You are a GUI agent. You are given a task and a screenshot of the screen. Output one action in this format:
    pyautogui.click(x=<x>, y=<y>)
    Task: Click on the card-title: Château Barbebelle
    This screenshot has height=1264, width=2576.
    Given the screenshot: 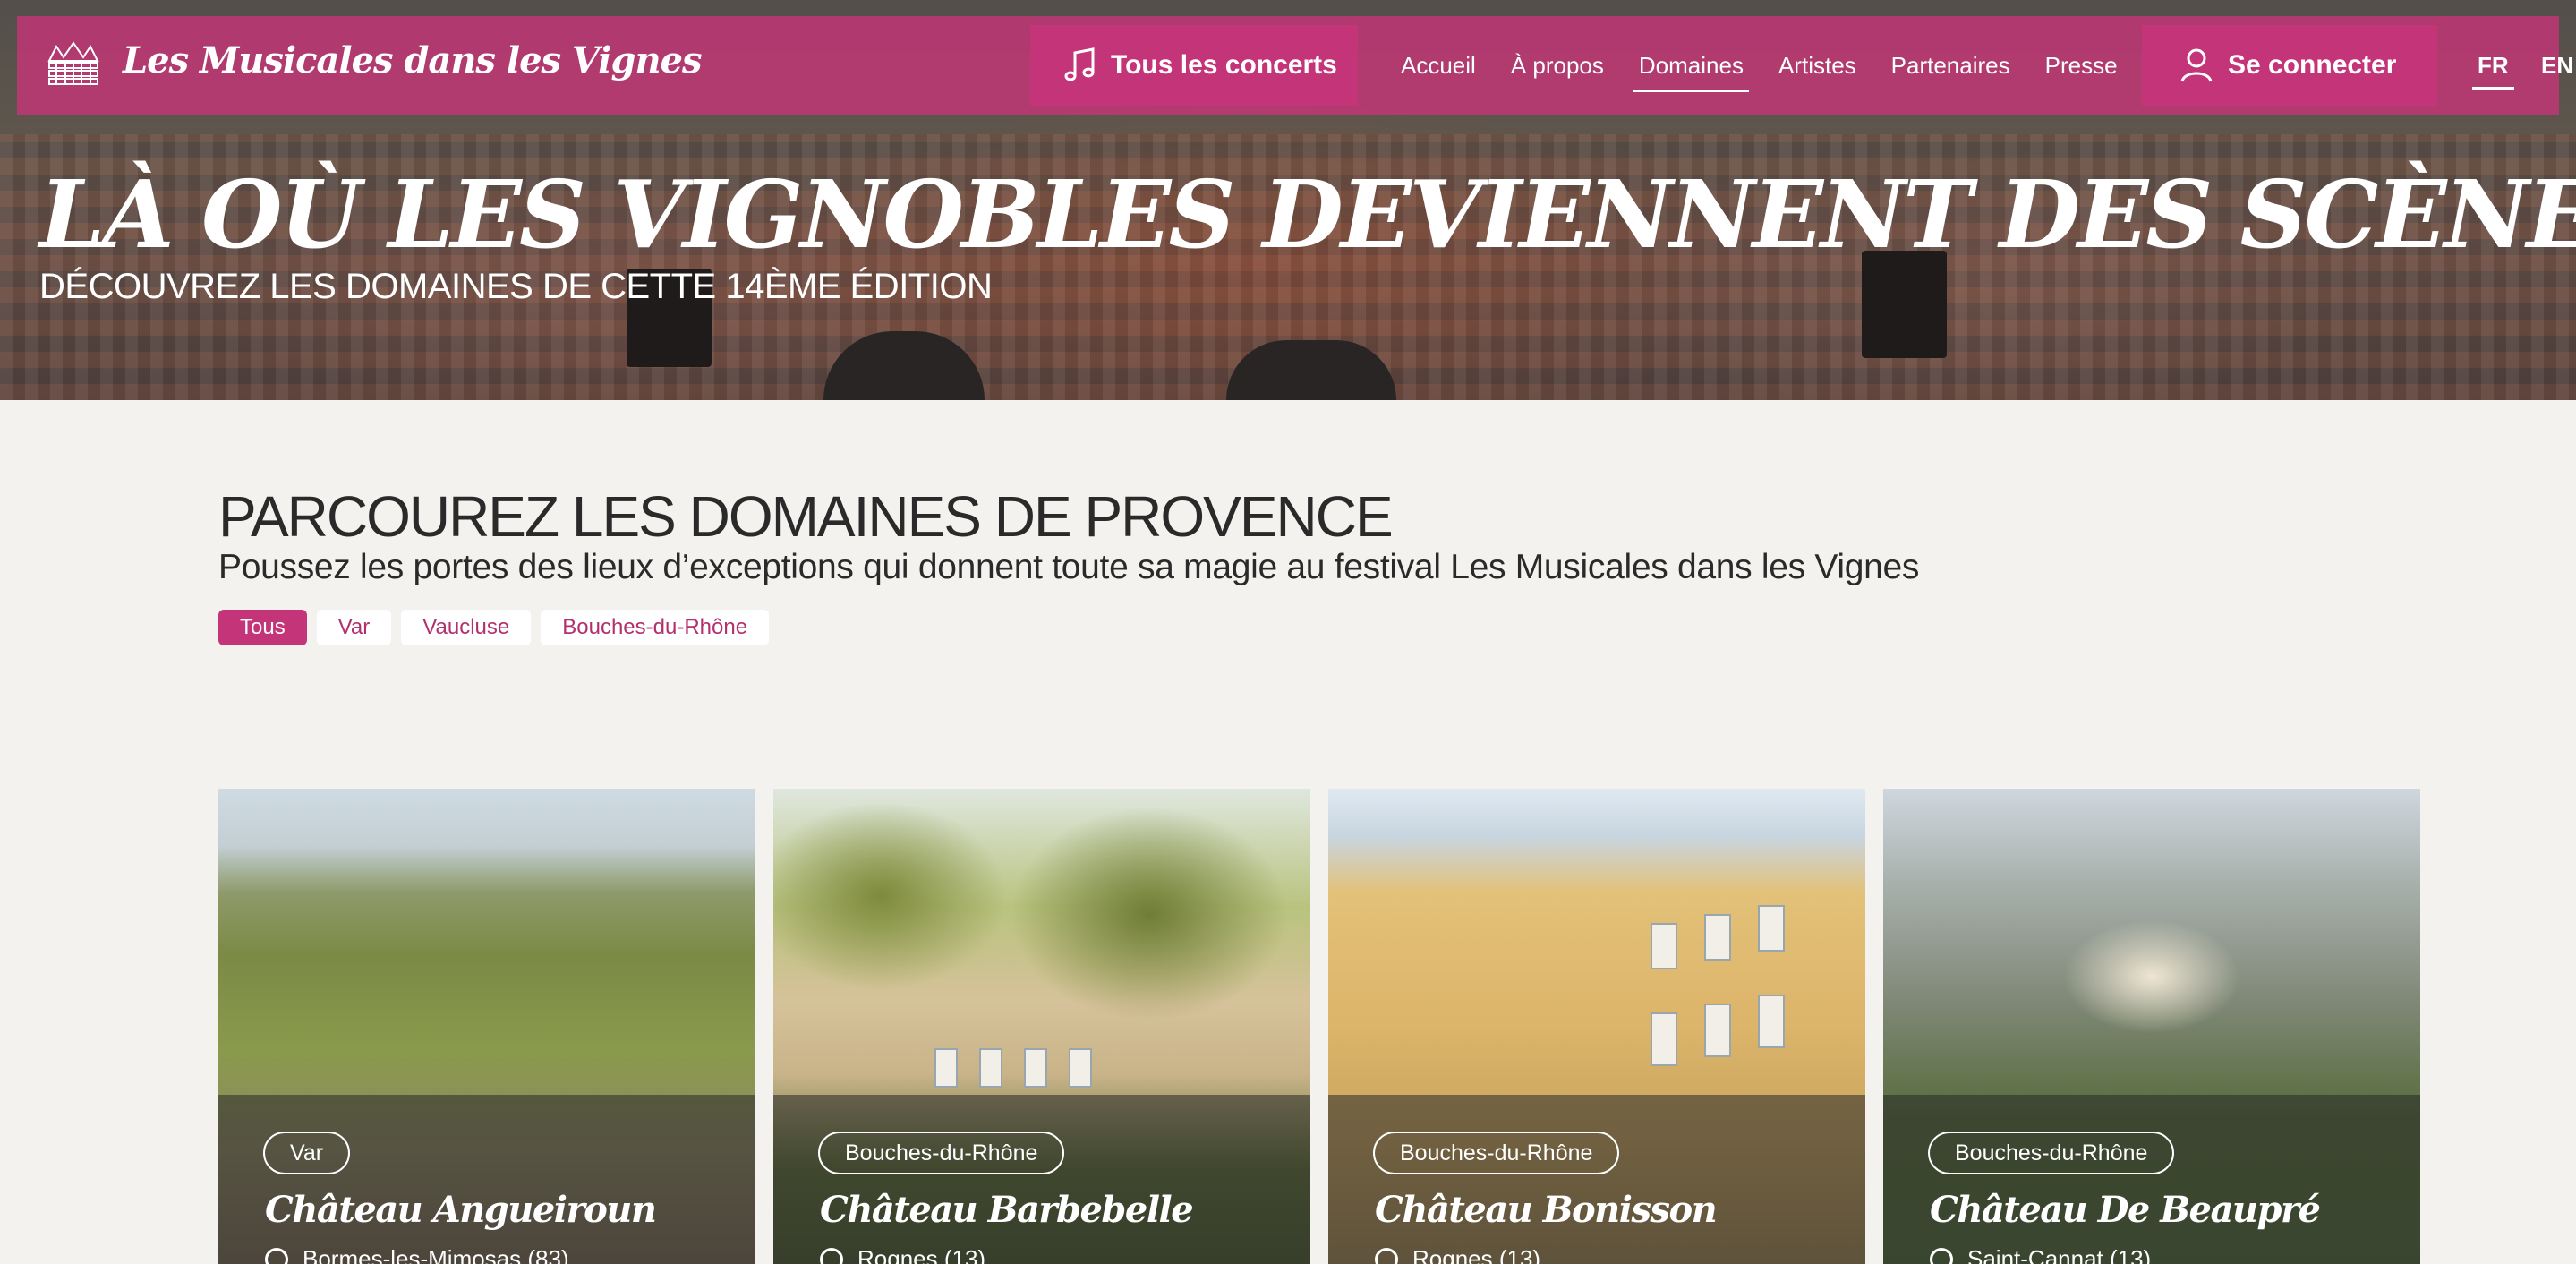 What is the action you would take?
    pyautogui.click(x=1007, y=1210)
    